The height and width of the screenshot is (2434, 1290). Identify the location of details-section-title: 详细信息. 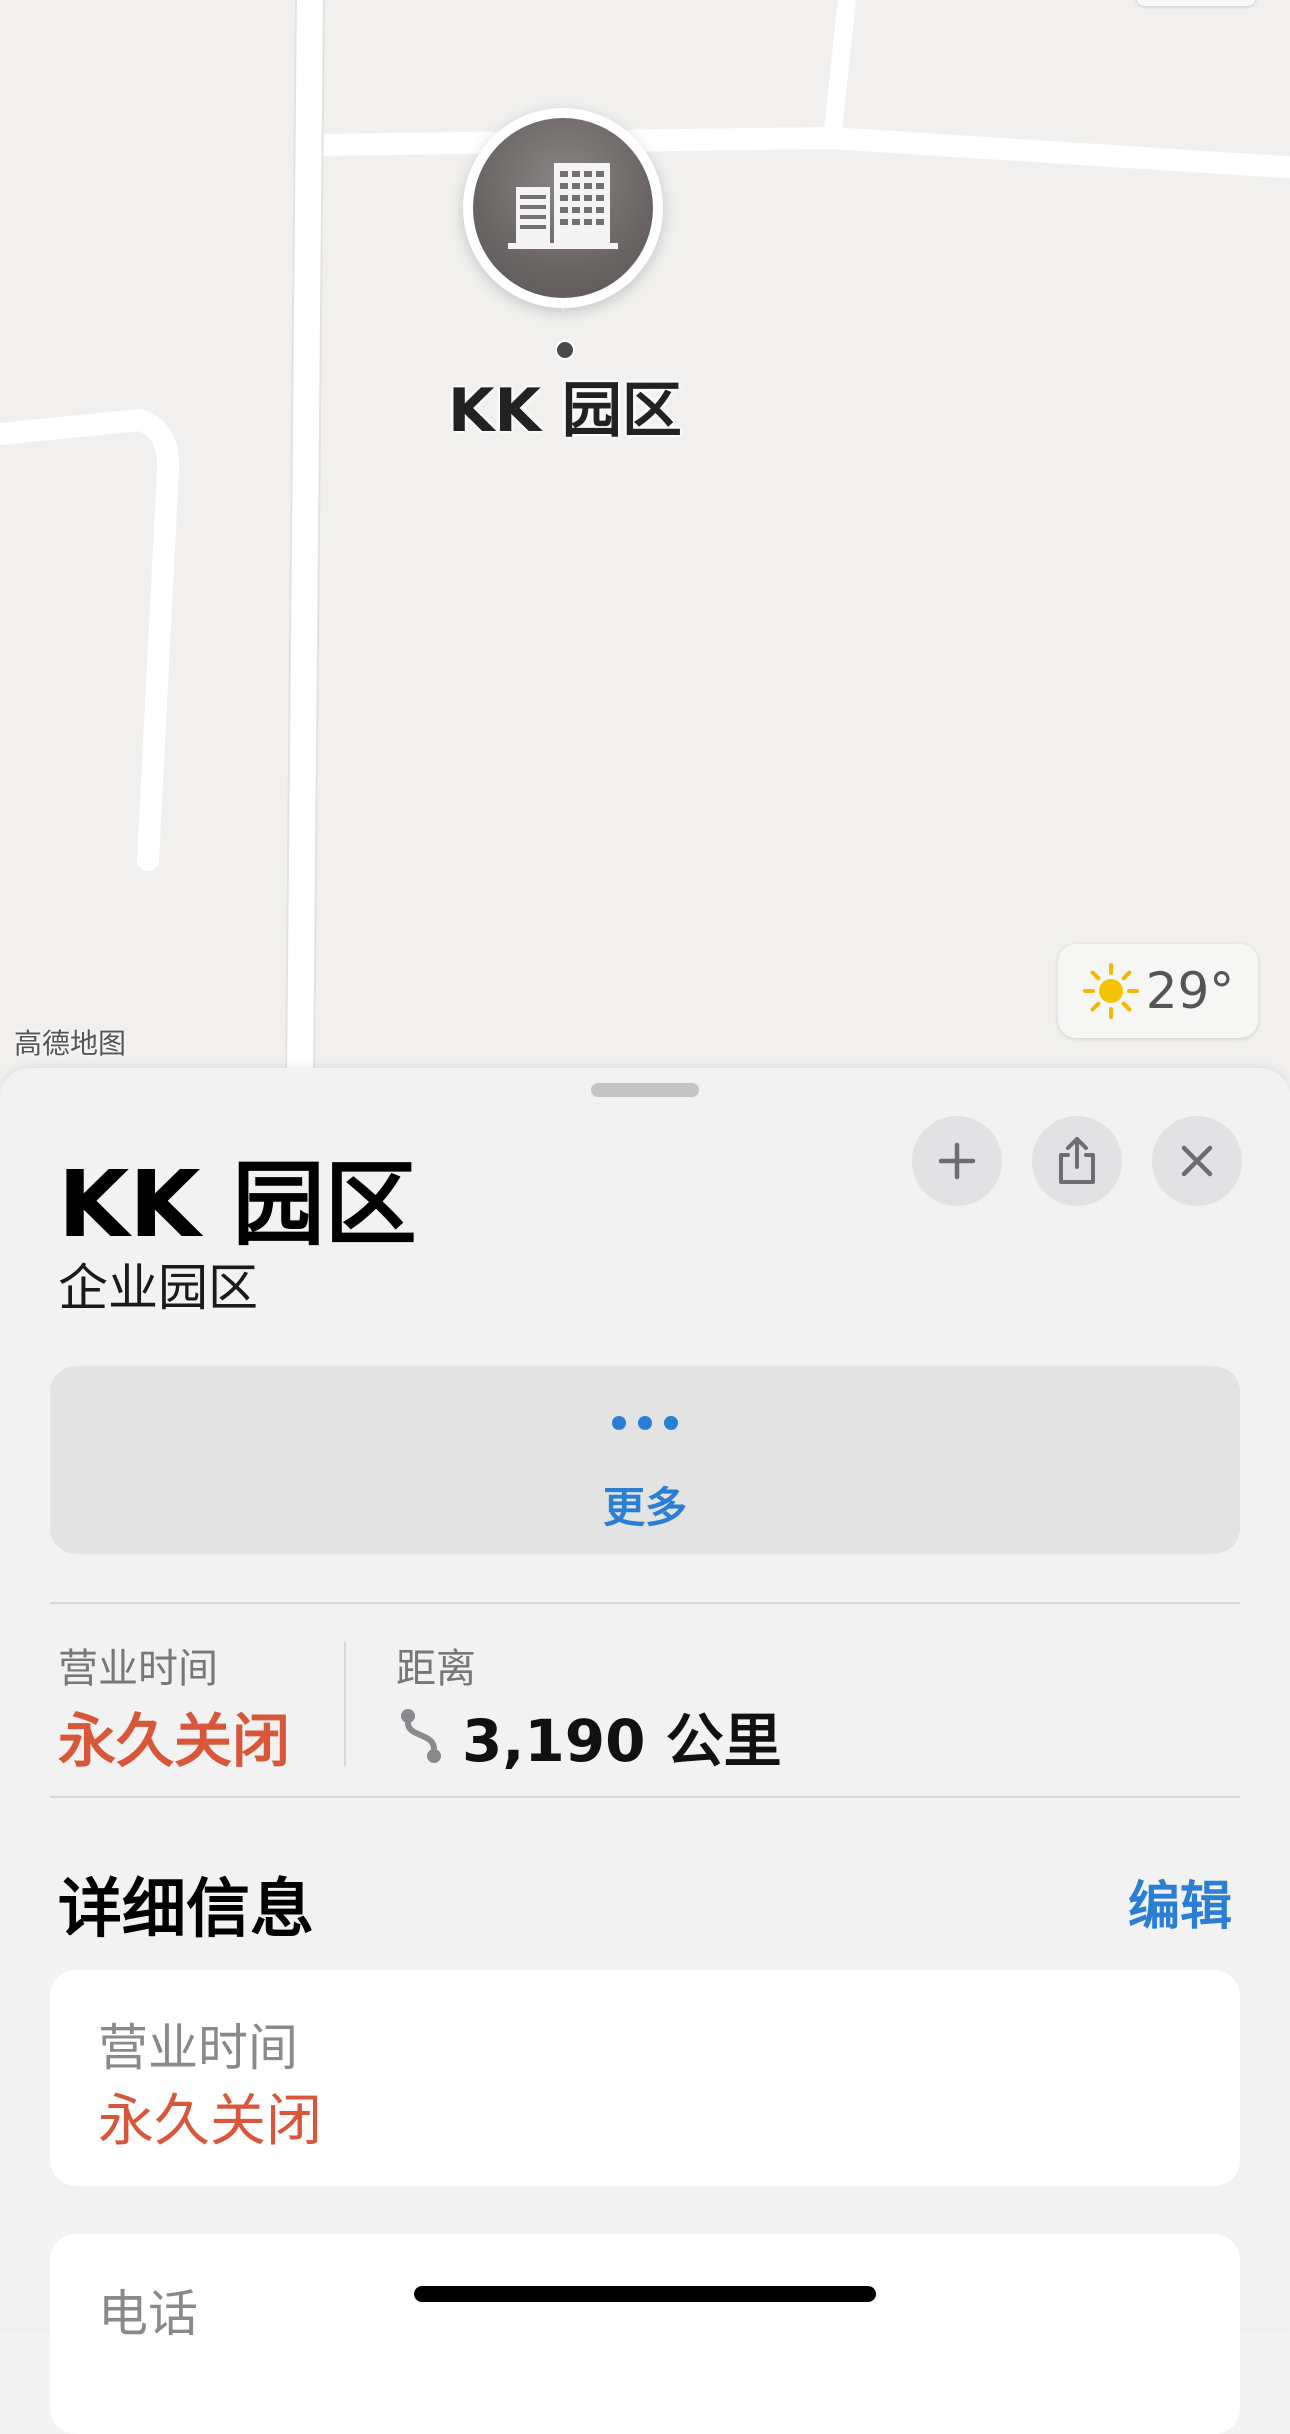
(186, 1910).